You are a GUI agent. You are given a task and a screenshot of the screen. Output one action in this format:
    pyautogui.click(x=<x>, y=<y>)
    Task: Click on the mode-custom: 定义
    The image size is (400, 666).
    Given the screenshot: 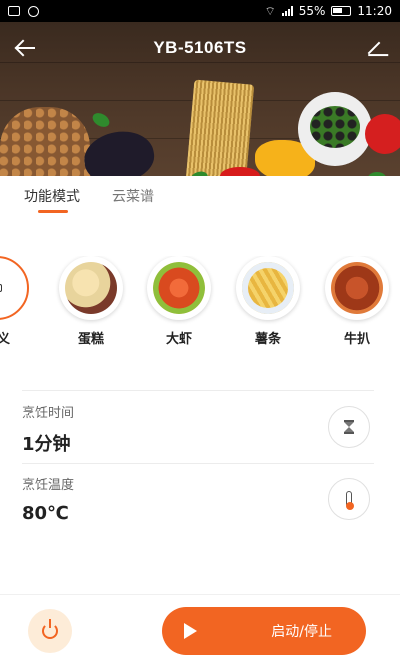 What is the action you would take?
    pyautogui.click(x=16, y=301)
    